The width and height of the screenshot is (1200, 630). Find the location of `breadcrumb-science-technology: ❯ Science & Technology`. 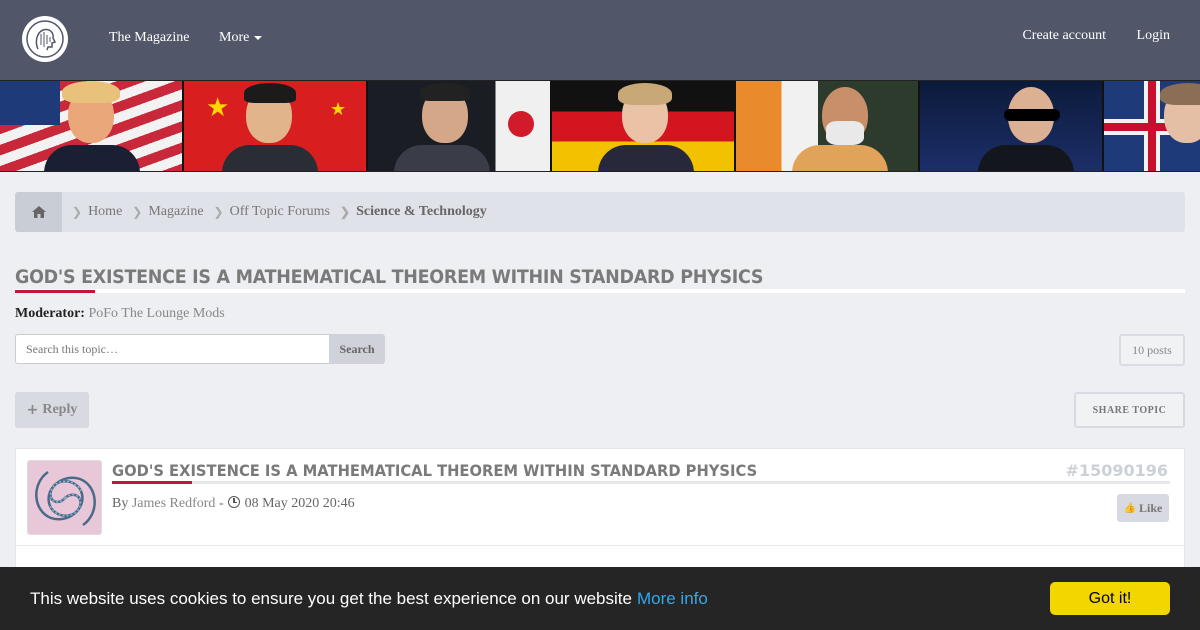

breadcrumb-science-technology: ❯ Science & Technology is located at coordinates (413, 212).